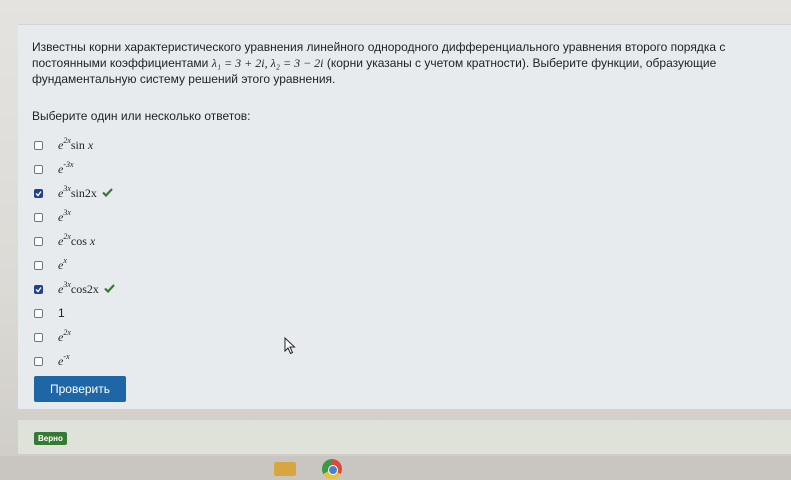 The width and height of the screenshot is (791, 480). Describe the element at coordinates (50, 438) in the screenshot. I see `correct-badge: Верно` at that location.